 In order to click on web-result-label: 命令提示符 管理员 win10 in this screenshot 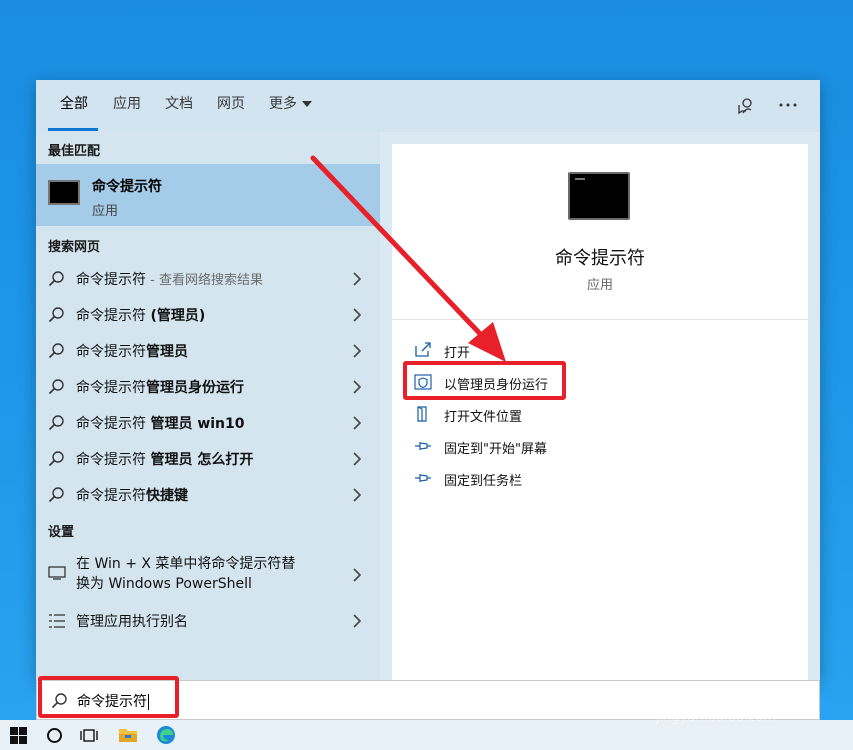, I will do `click(160, 424)`.